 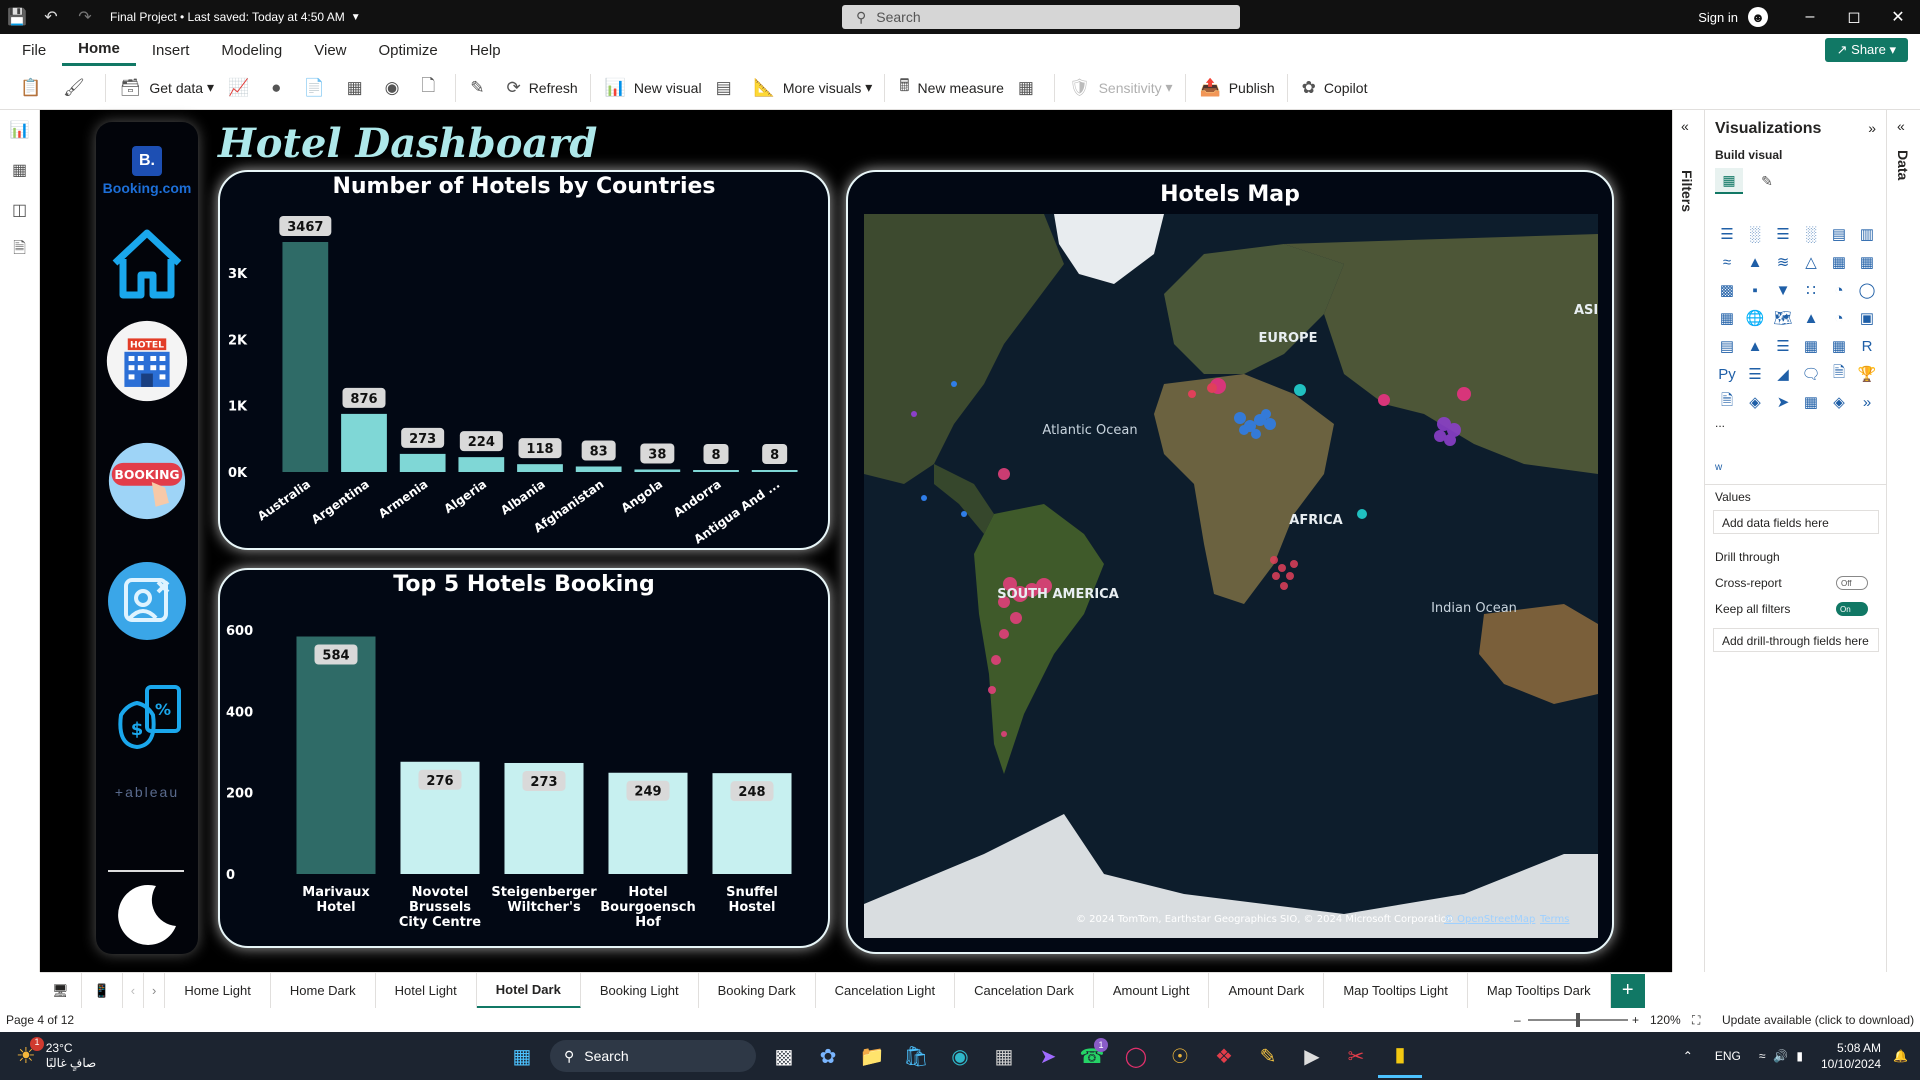 I want to click on menu-modeling: Modeling, so click(x=251, y=50).